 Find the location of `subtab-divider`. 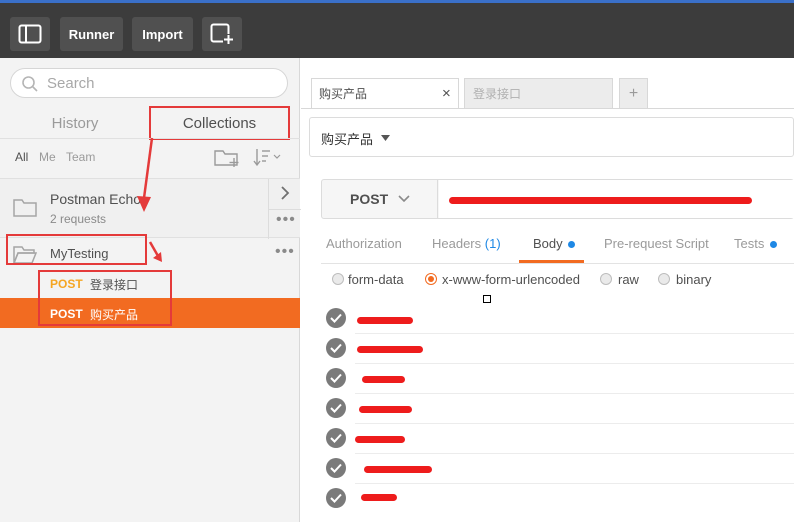

subtab-divider is located at coordinates (557, 263).